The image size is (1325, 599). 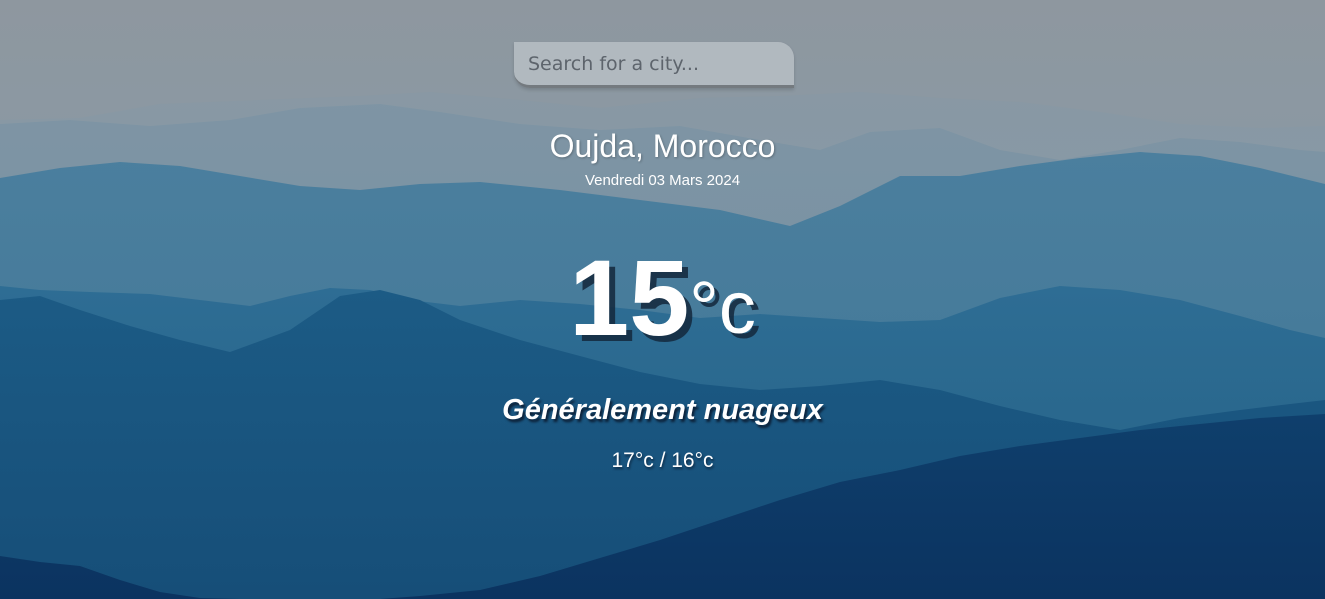 I want to click on temperature-unit: °c, so click(x=722, y=307).